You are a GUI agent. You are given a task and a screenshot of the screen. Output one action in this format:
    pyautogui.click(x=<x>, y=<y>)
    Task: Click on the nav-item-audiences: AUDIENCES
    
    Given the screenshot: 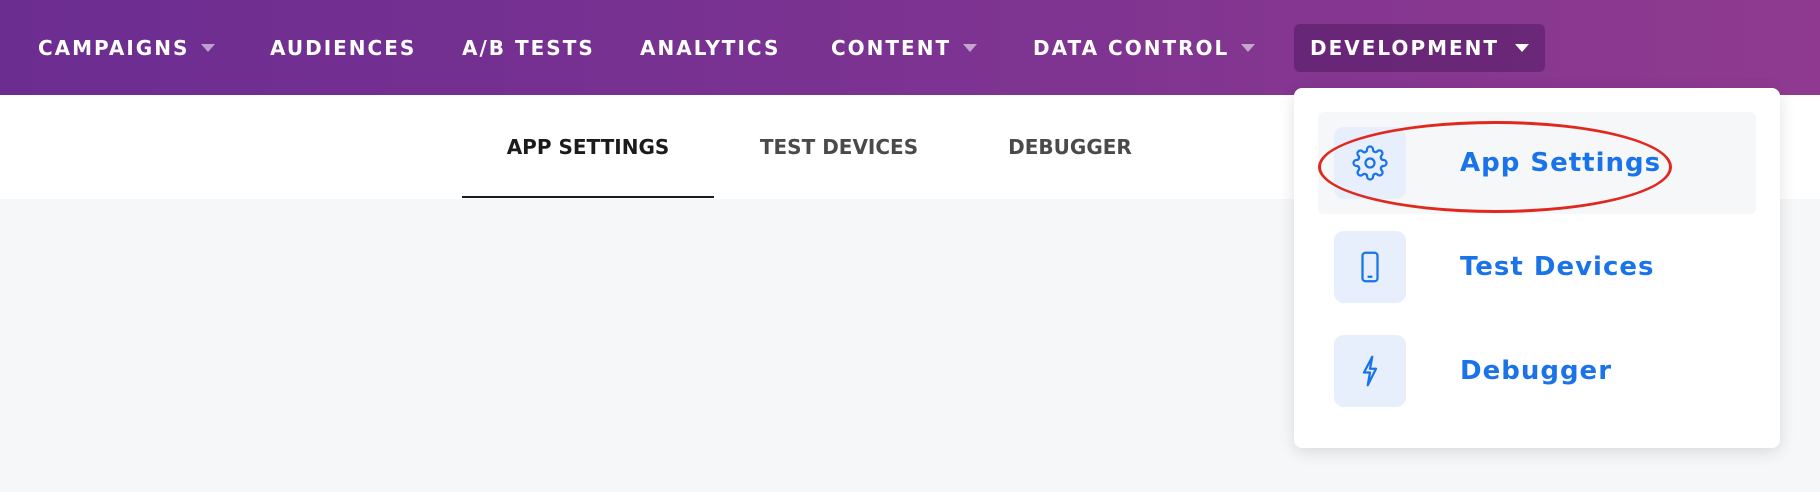 What is the action you would take?
    pyautogui.click(x=343, y=48)
    